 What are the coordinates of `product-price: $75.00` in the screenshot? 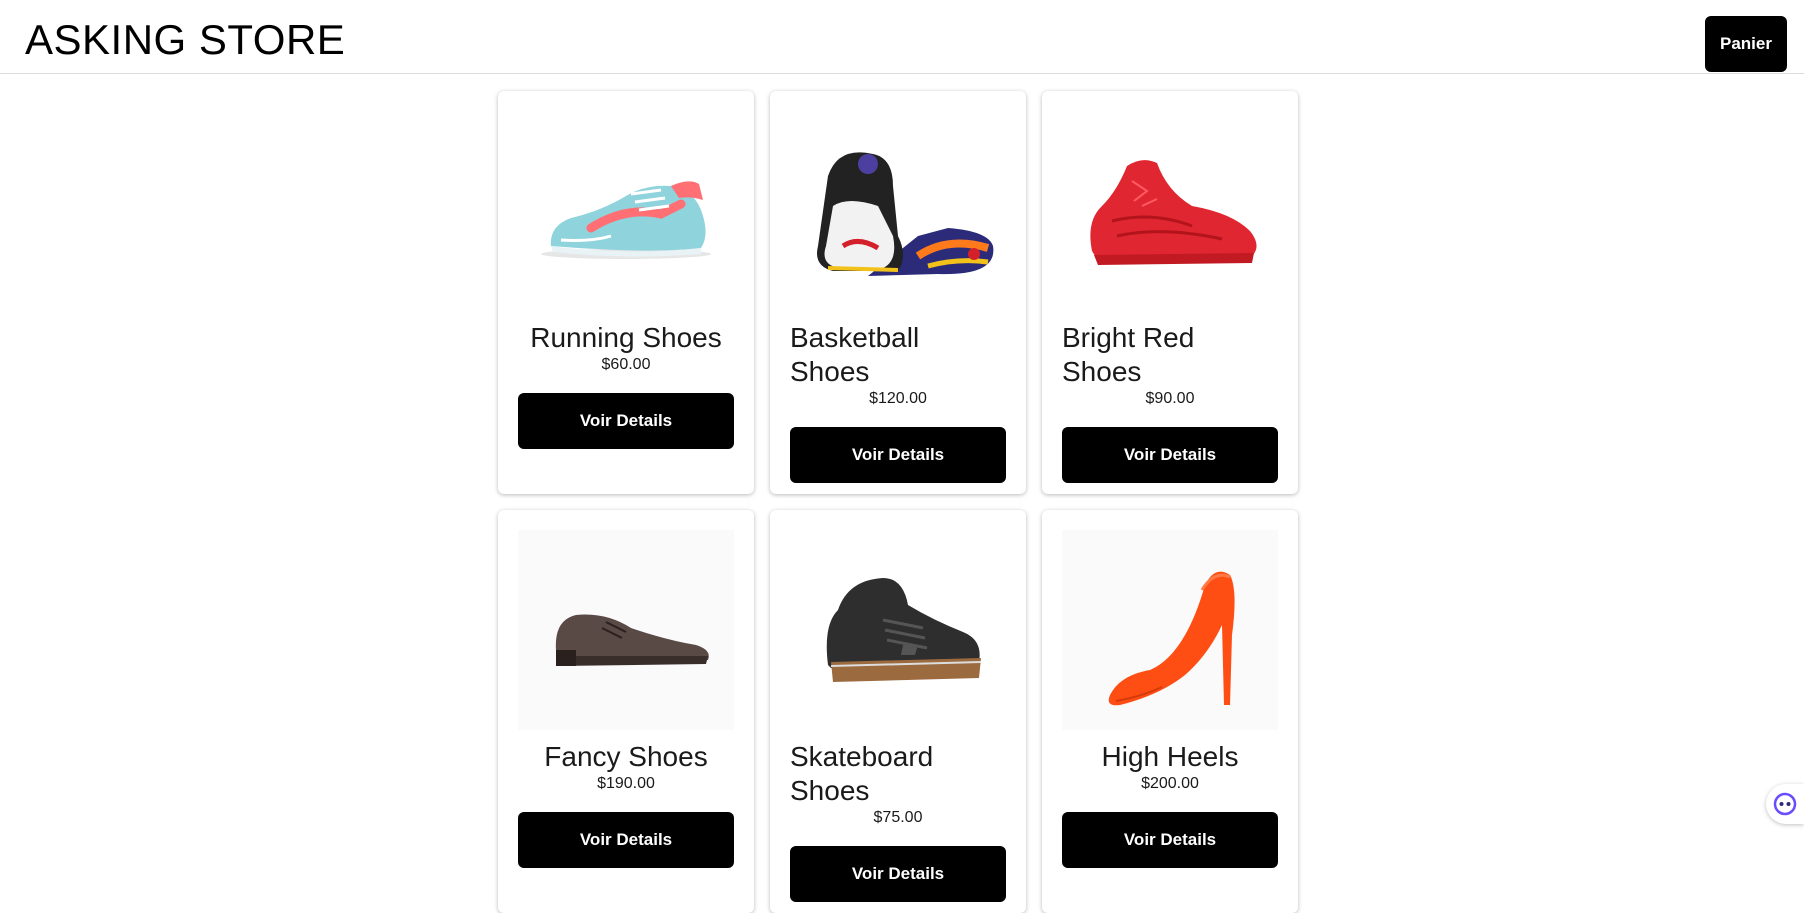 It's located at (898, 817).